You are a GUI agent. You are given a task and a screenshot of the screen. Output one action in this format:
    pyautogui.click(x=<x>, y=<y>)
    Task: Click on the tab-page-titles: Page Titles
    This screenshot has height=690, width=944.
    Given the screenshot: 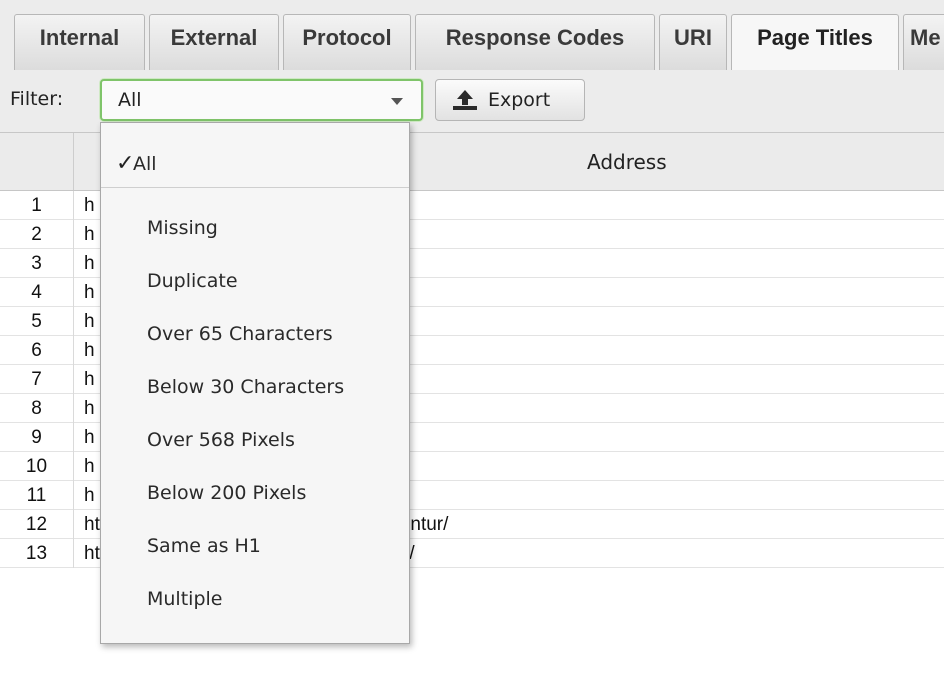 What is the action you would take?
    pyautogui.click(x=815, y=42)
    